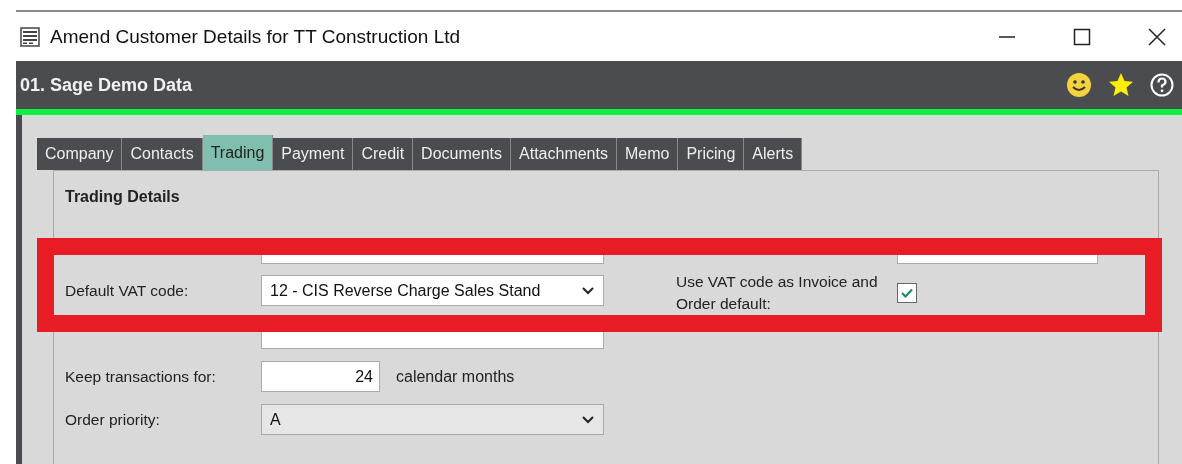  What do you see at coordinates (1079, 85) in the screenshot?
I see `smiley-icon` at bounding box center [1079, 85].